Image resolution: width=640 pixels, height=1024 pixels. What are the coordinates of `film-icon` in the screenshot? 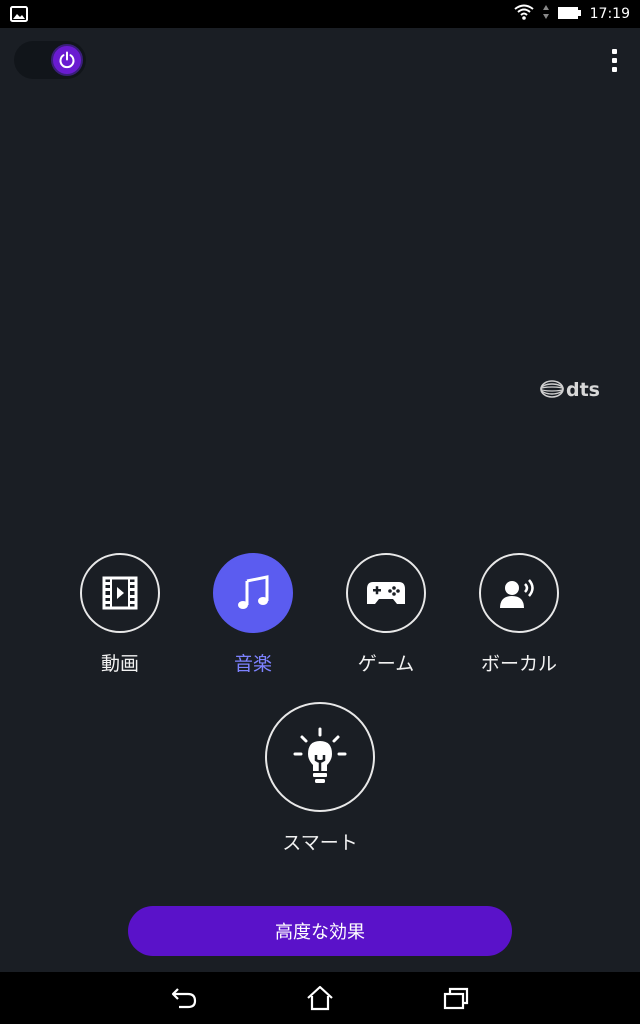 It's located at (120, 593).